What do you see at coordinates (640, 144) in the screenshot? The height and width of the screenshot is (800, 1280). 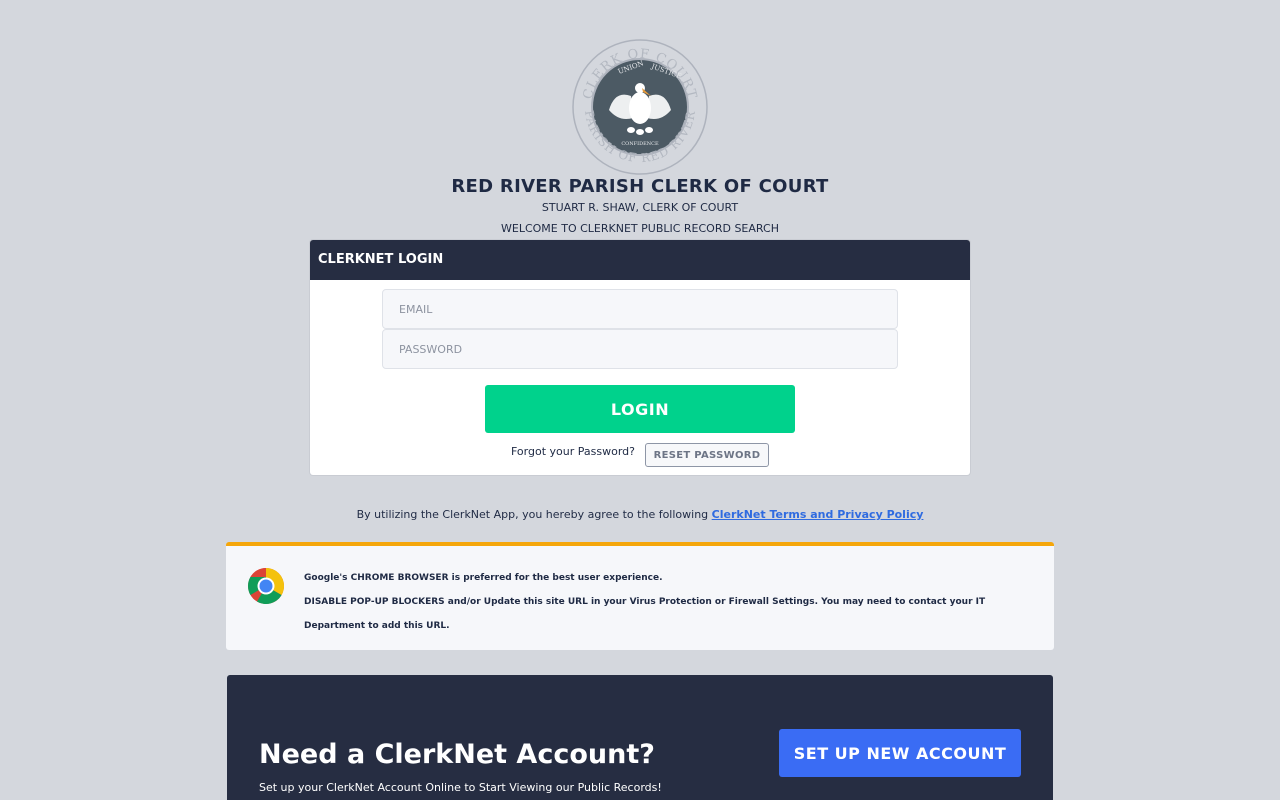 I see `svg-text: CONFIDENCE` at bounding box center [640, 144].